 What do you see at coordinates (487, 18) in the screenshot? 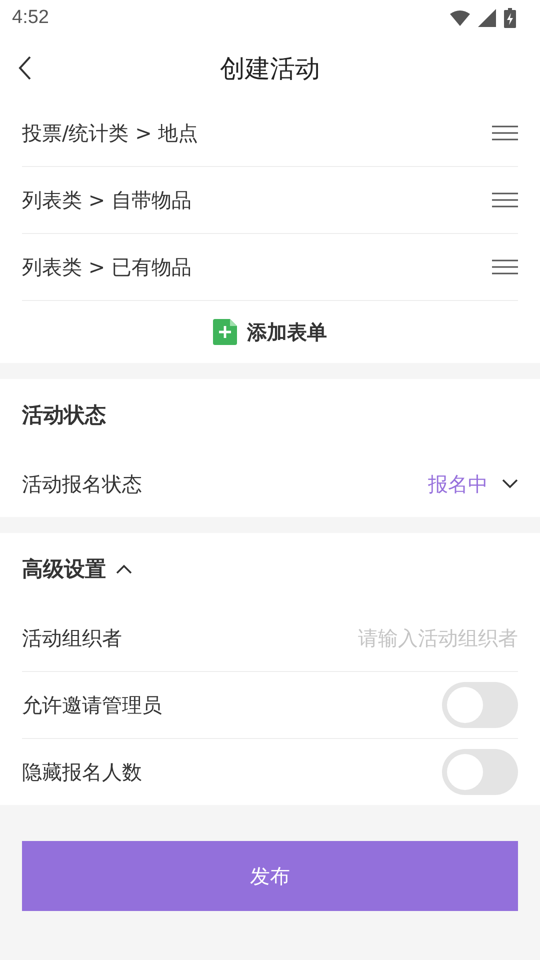
I see `signal-icon` at bounding box center [487, 18].